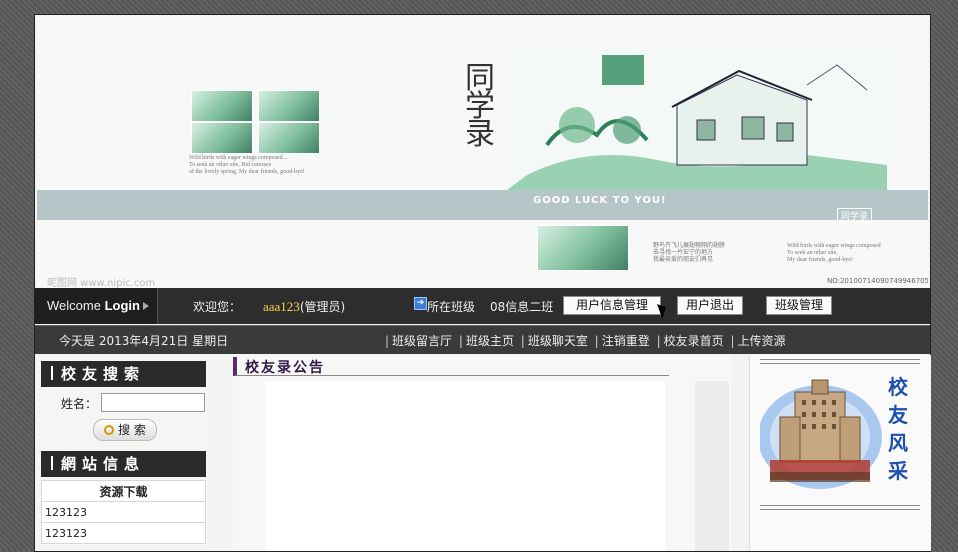  What do you see at coordinates (285, 368) in the screenshot?
I see `notice-title: 校友录公告` at bounding box center [285, 368].